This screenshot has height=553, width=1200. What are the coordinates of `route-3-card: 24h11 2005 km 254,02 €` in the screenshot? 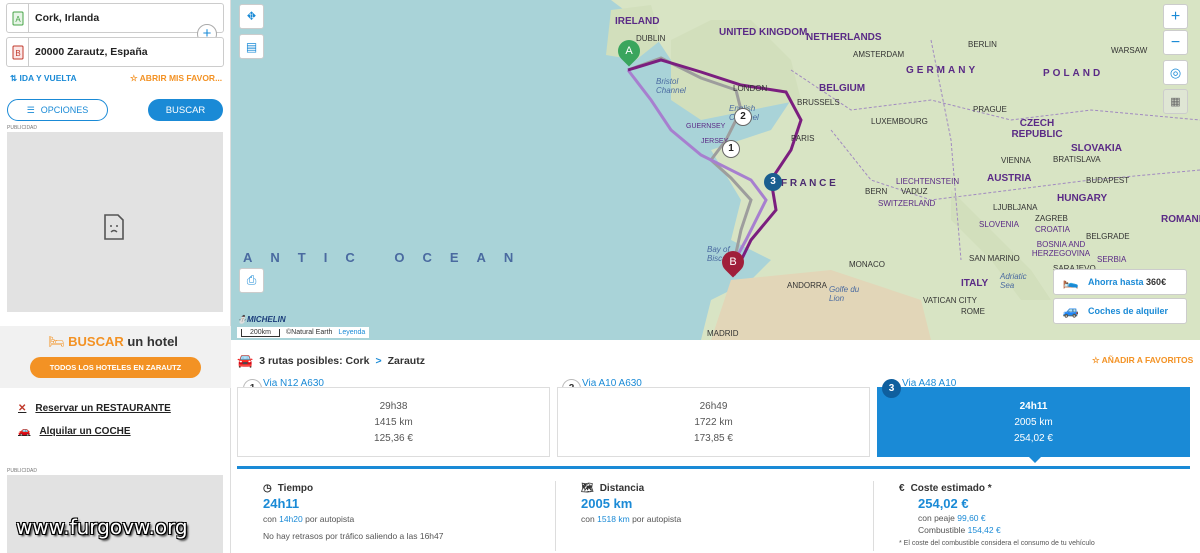 It's located at (1033, 425).